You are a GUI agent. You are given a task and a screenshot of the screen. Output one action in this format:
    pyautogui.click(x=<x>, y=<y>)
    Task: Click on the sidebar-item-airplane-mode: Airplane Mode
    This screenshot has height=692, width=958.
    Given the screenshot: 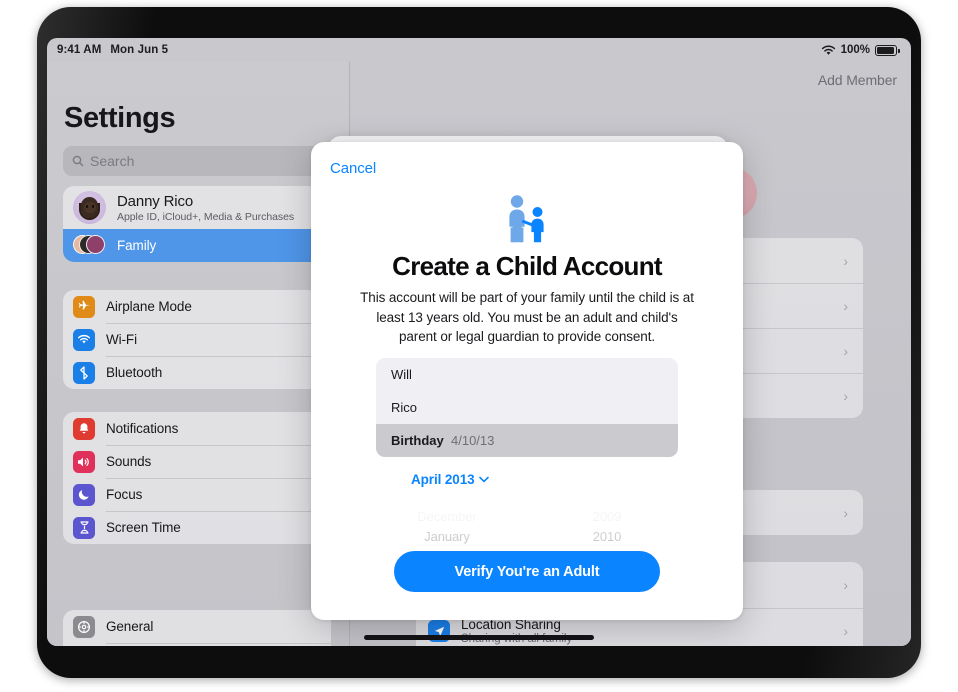 What is the action you would take?
    pyautogui.click(x=197, y=306)
    